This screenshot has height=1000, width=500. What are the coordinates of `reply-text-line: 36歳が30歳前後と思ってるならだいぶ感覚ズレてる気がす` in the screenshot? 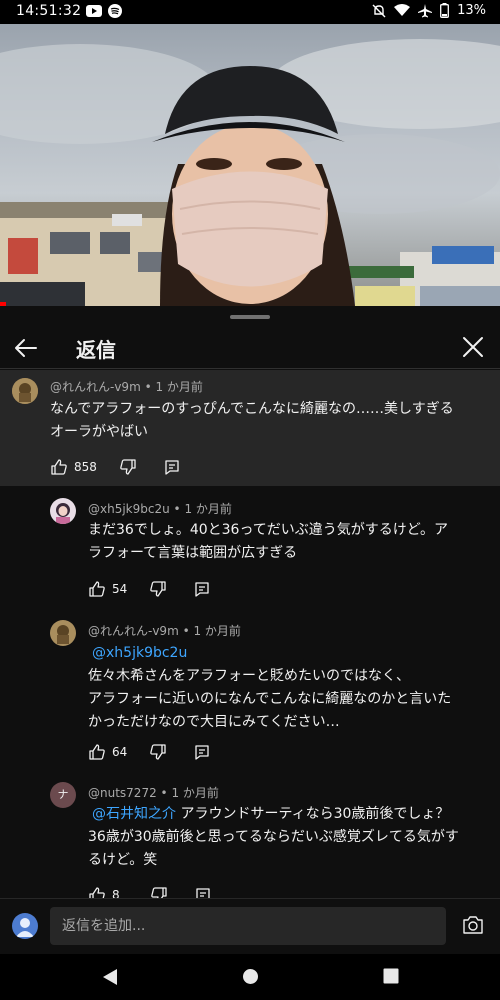 It's located at (273, 837).